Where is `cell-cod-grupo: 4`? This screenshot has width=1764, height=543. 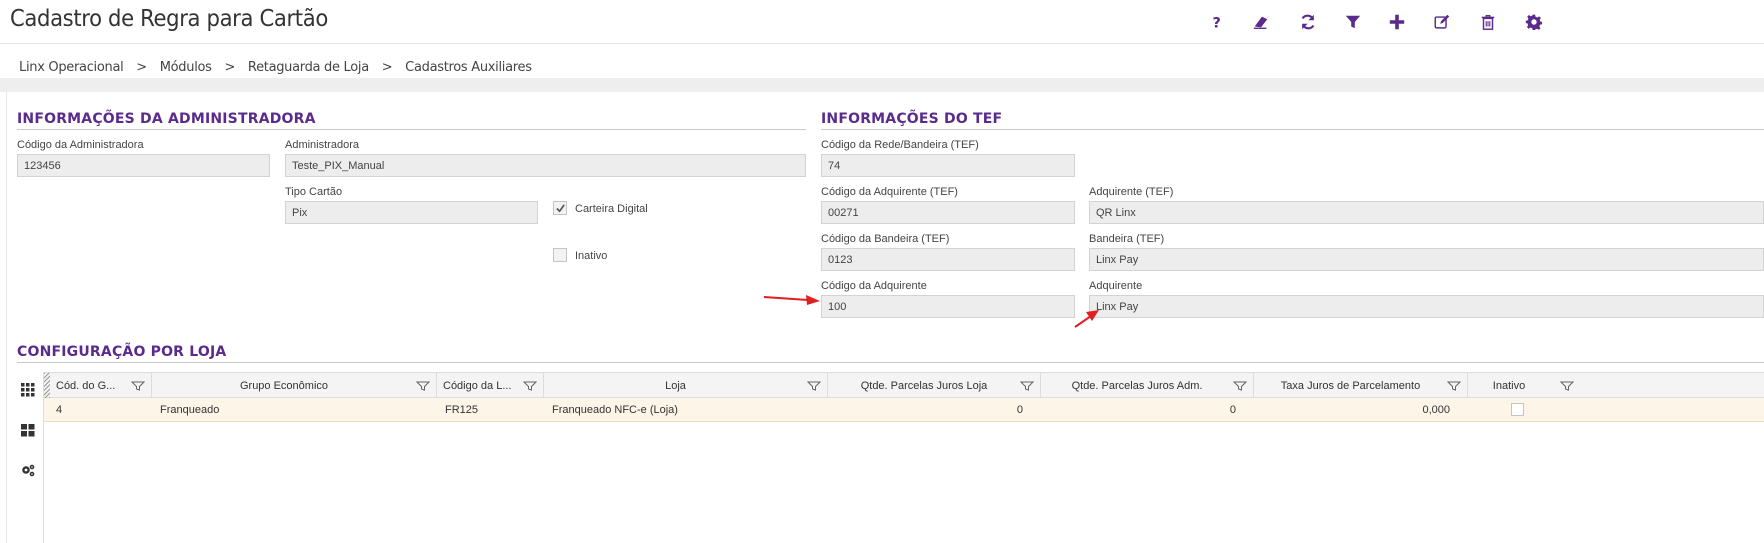 cell-cod-grupo: 4 is located at coordinates (59, 409).